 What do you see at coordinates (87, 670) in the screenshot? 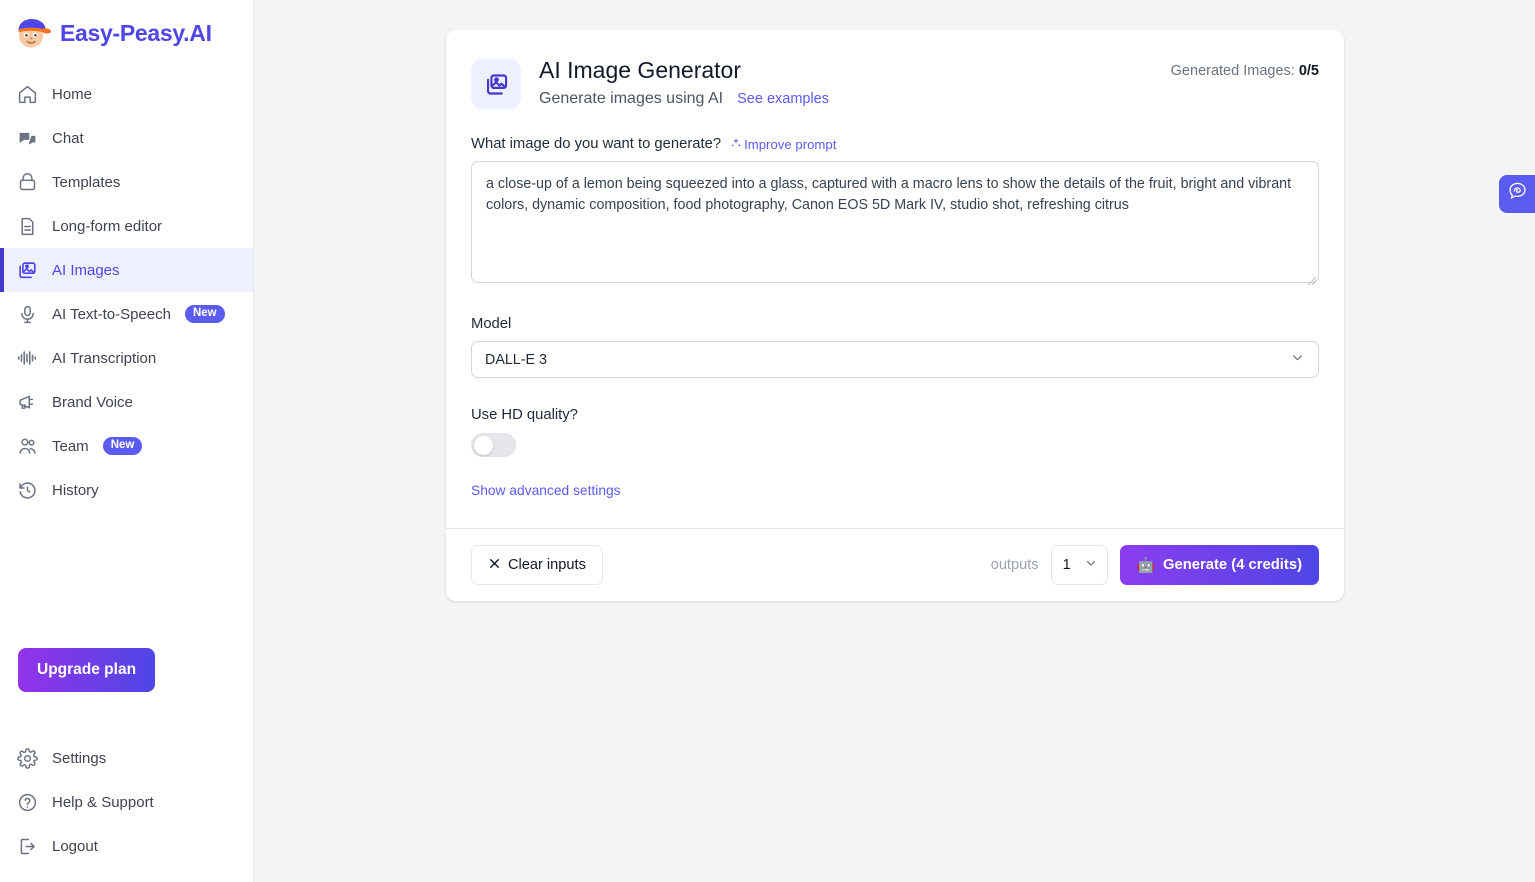
I see `upgrade-plan-button: Upgrade plan` at bounding box center [87, 670].